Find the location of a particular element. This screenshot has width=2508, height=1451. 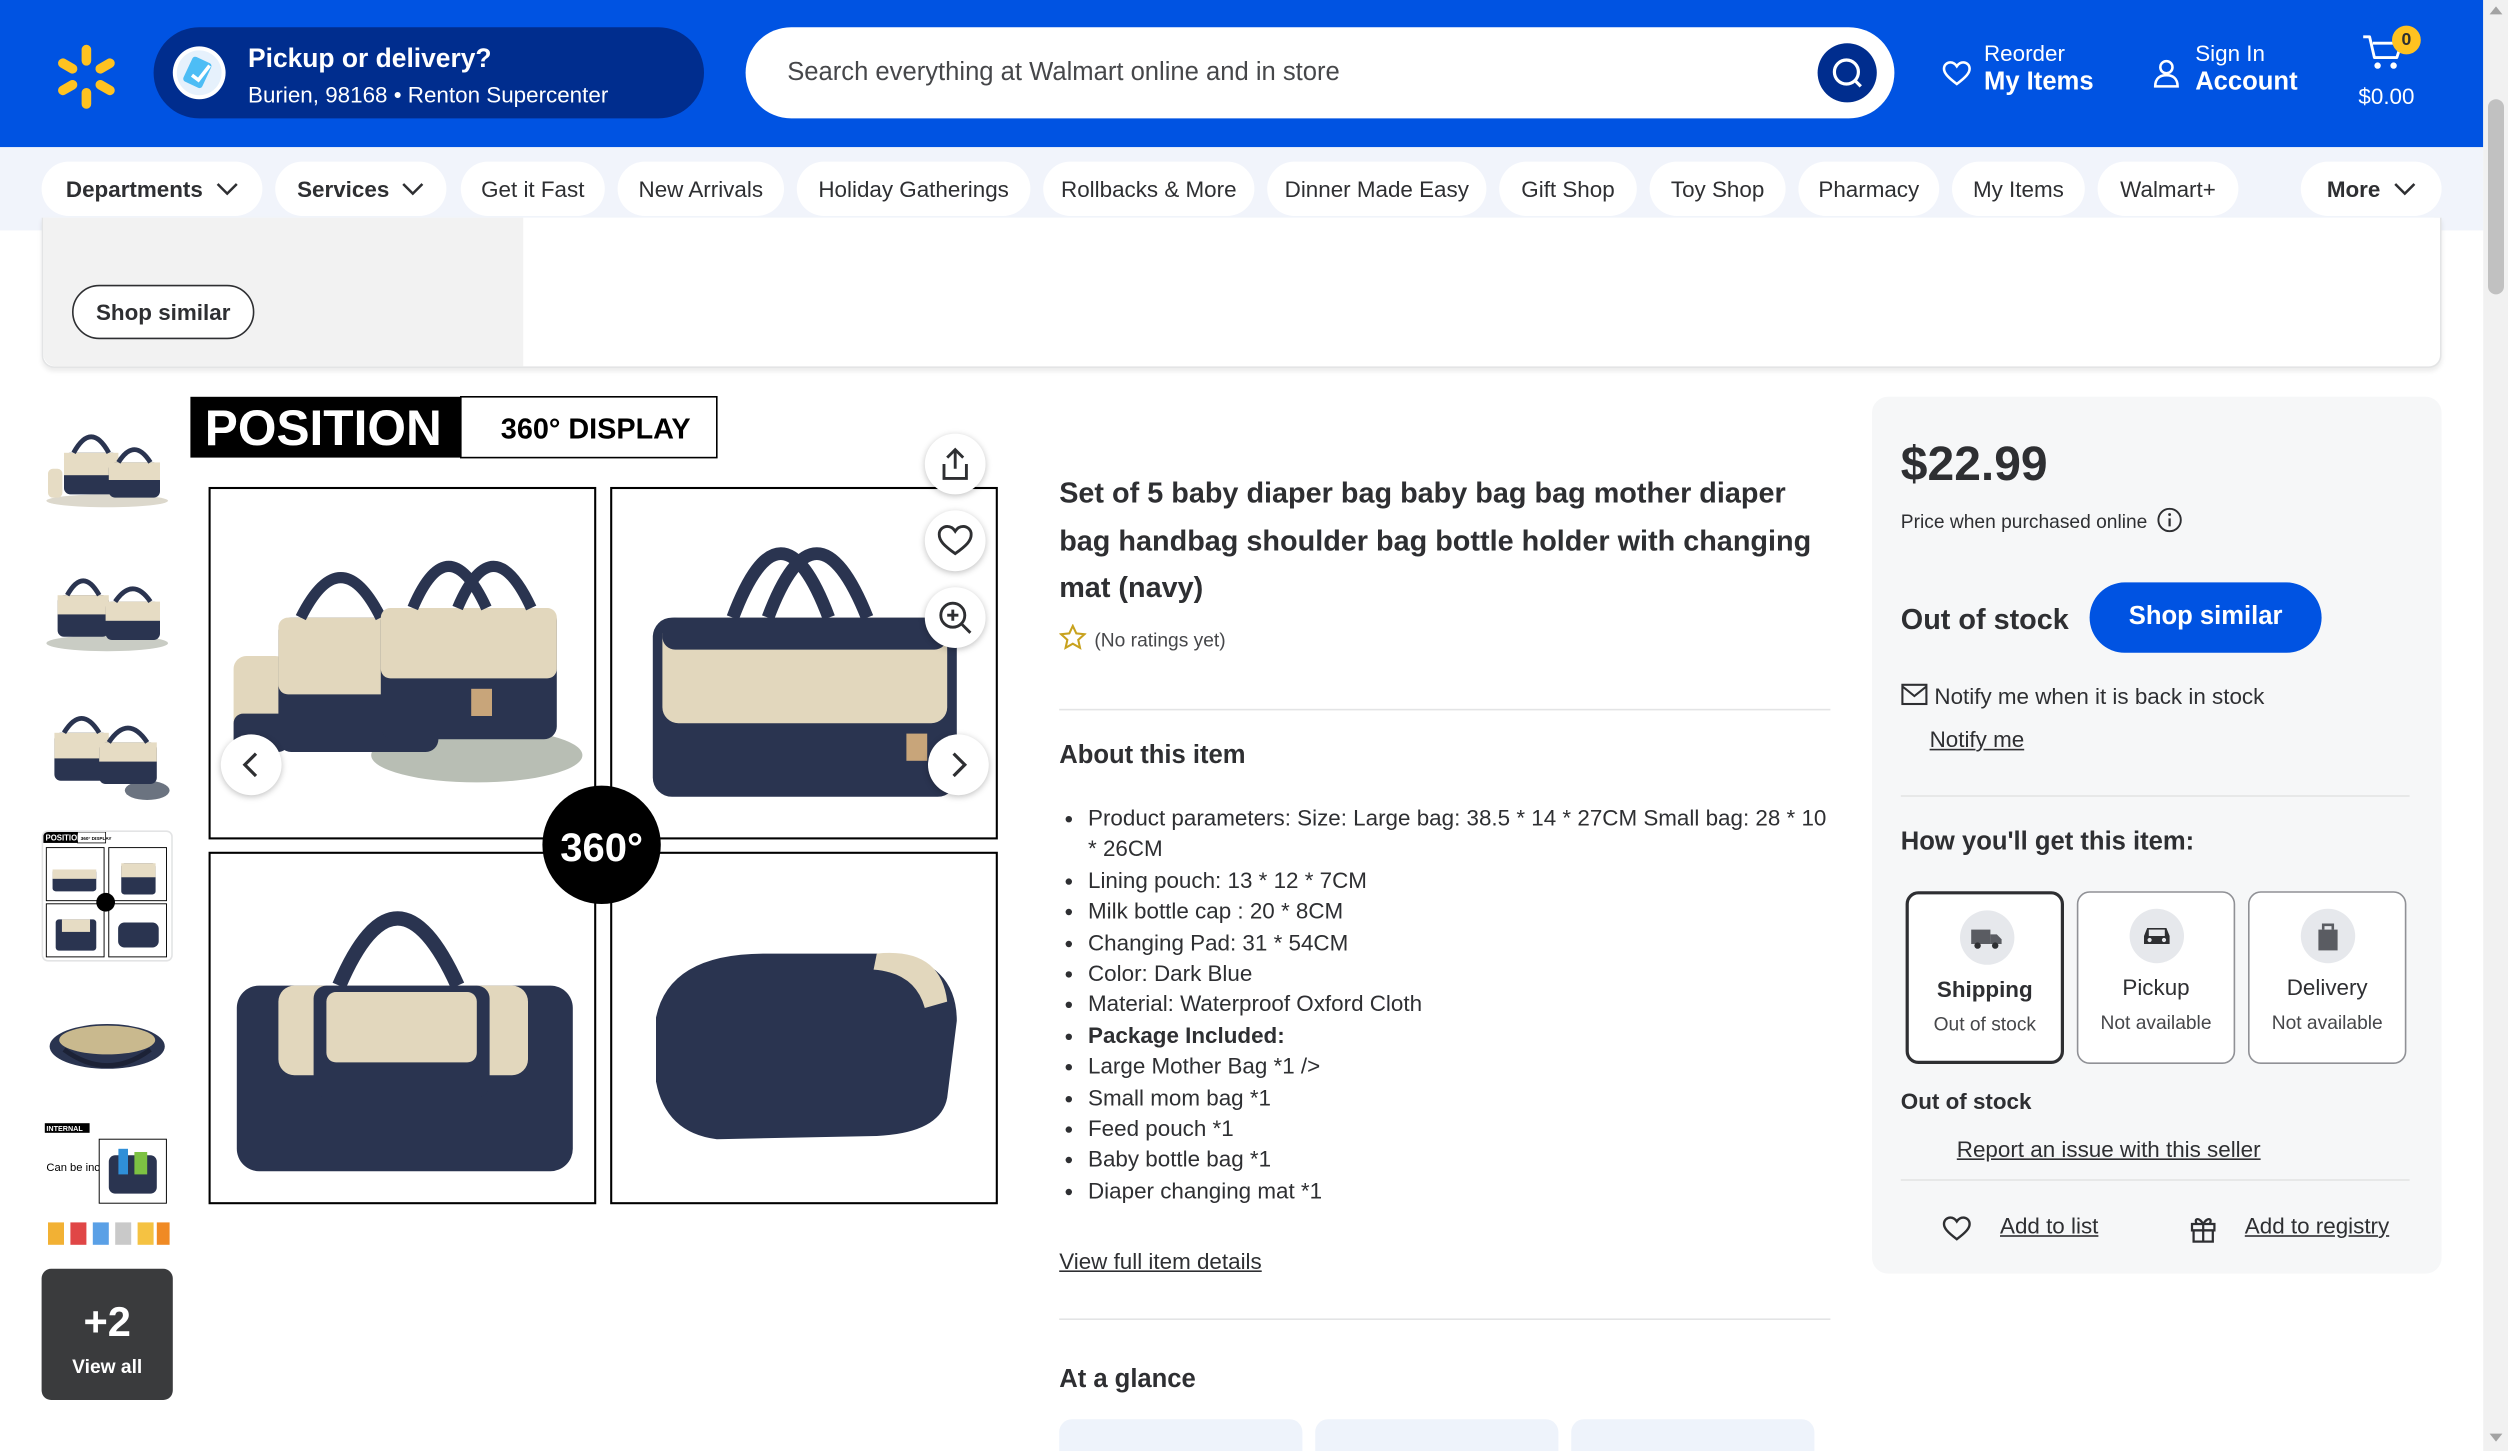

thumb-360-display-text: 360° DISPLAY is located at coordinates (97, 838).